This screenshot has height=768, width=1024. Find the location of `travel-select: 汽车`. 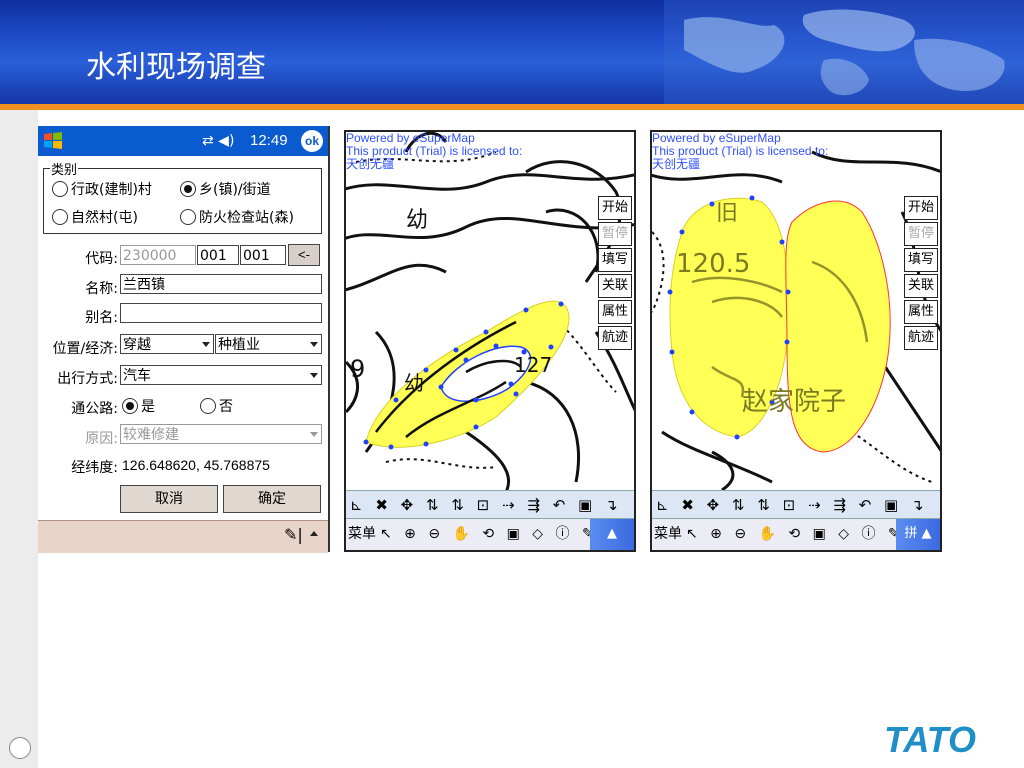

travel-select: 汽车 is located at coordinates (221, 375).